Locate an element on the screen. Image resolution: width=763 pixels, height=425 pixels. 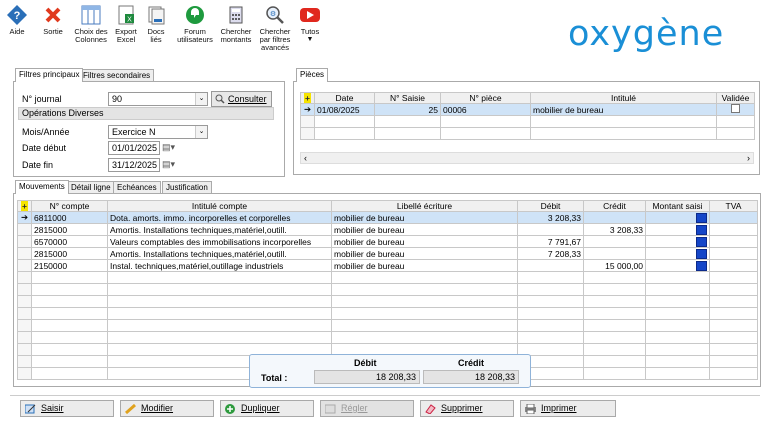
cell-debit: 7 791,67 is located at coordinates (550, 241).